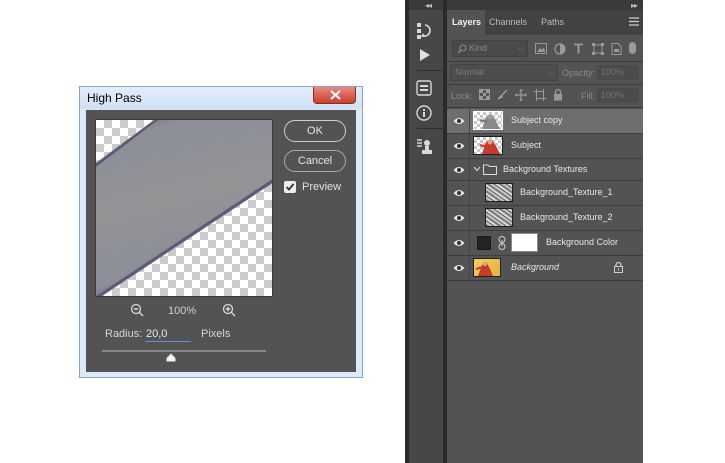 This screenshot has height=463, width=725. What do you see at coordinates (521, 95) in the screenshot?
I see `lock-position-icon` at bounding box center [521, 95].